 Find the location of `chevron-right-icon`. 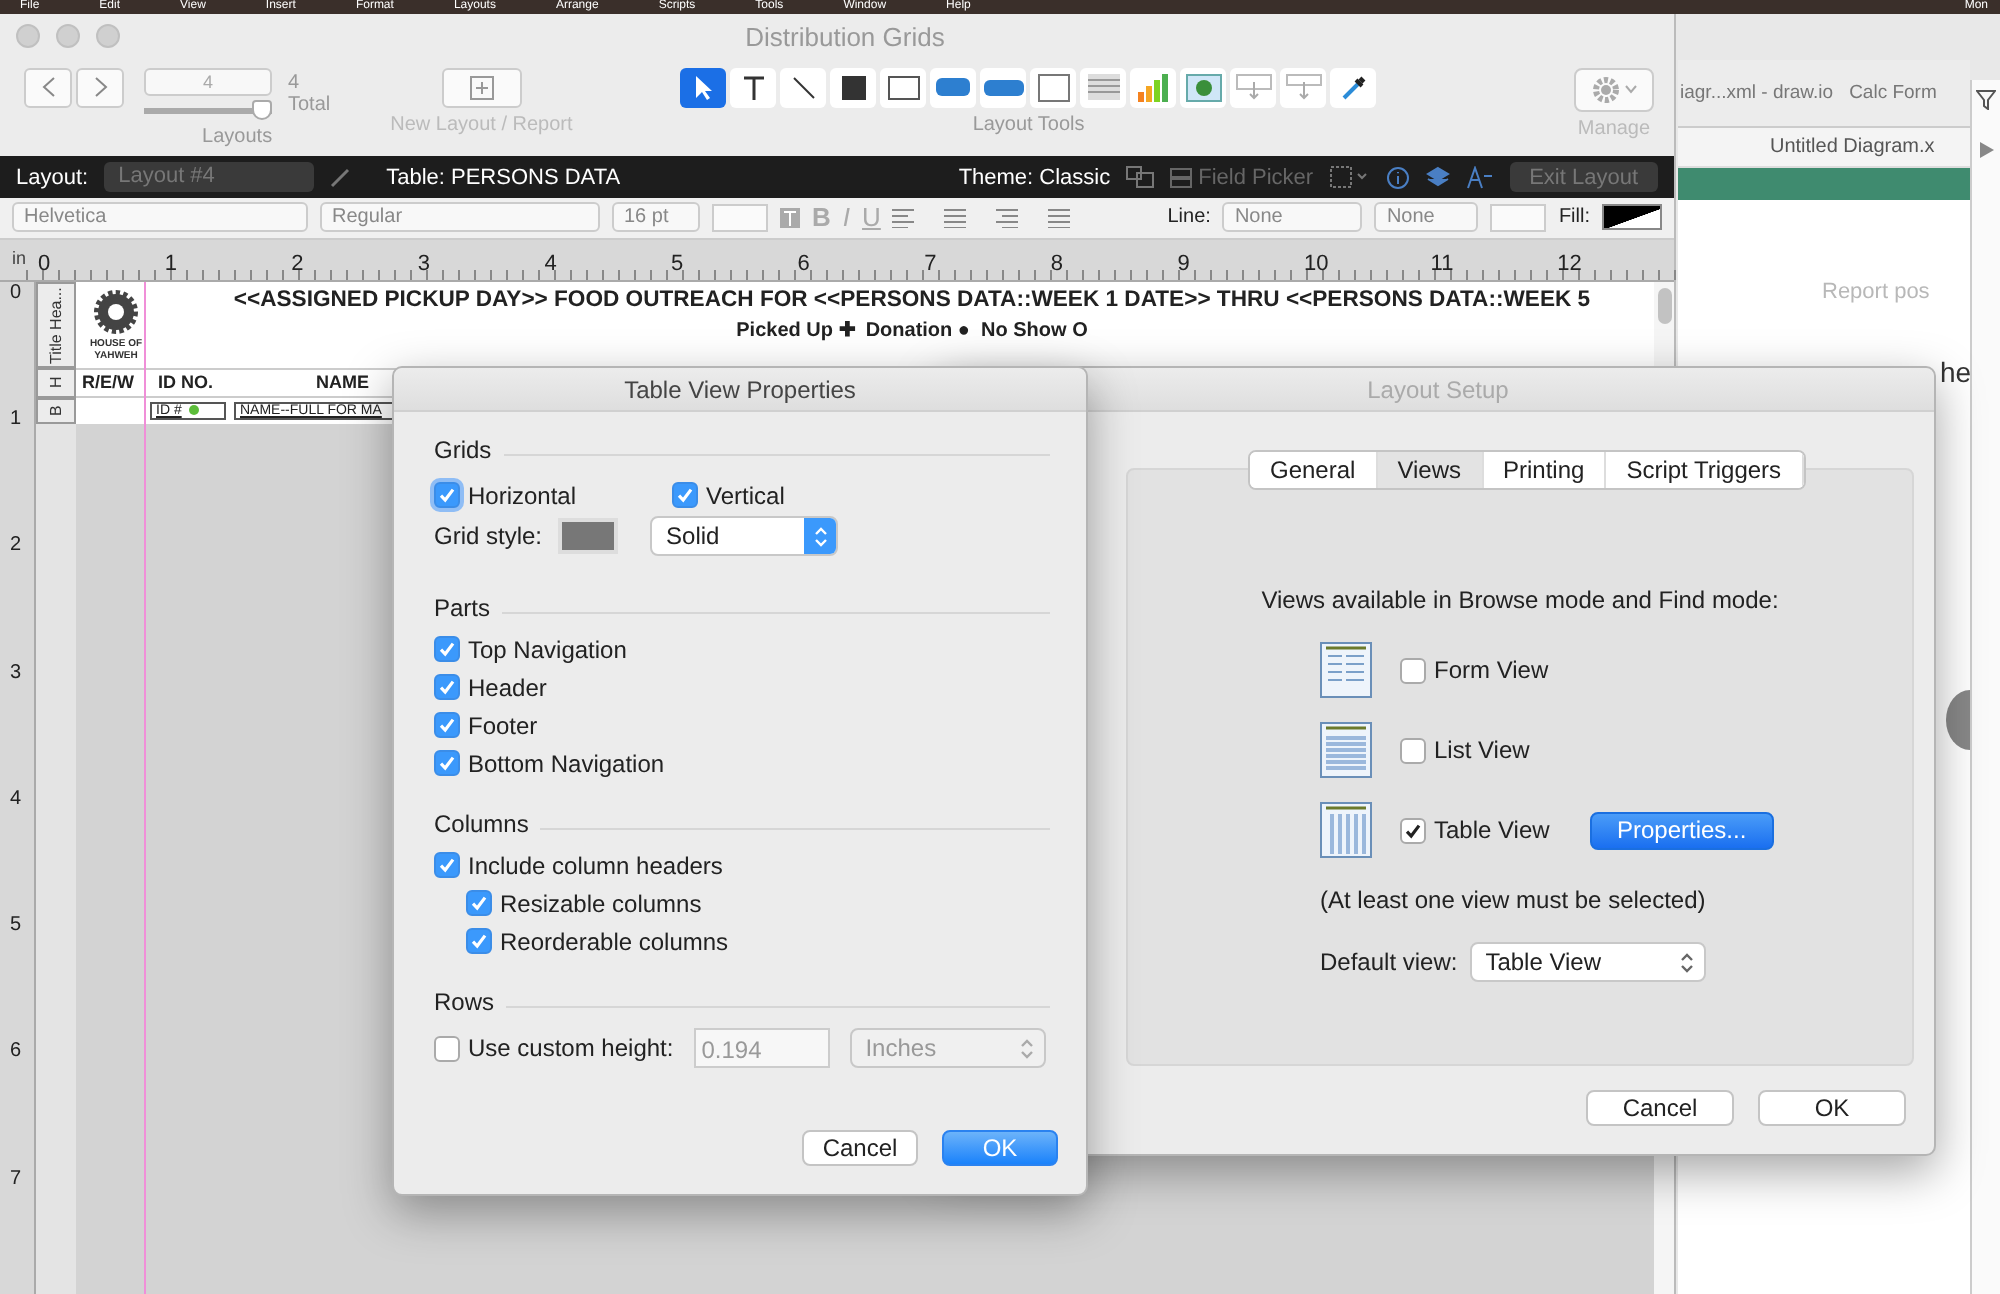

chevron-right-icon is located at coordinates (100, 87).